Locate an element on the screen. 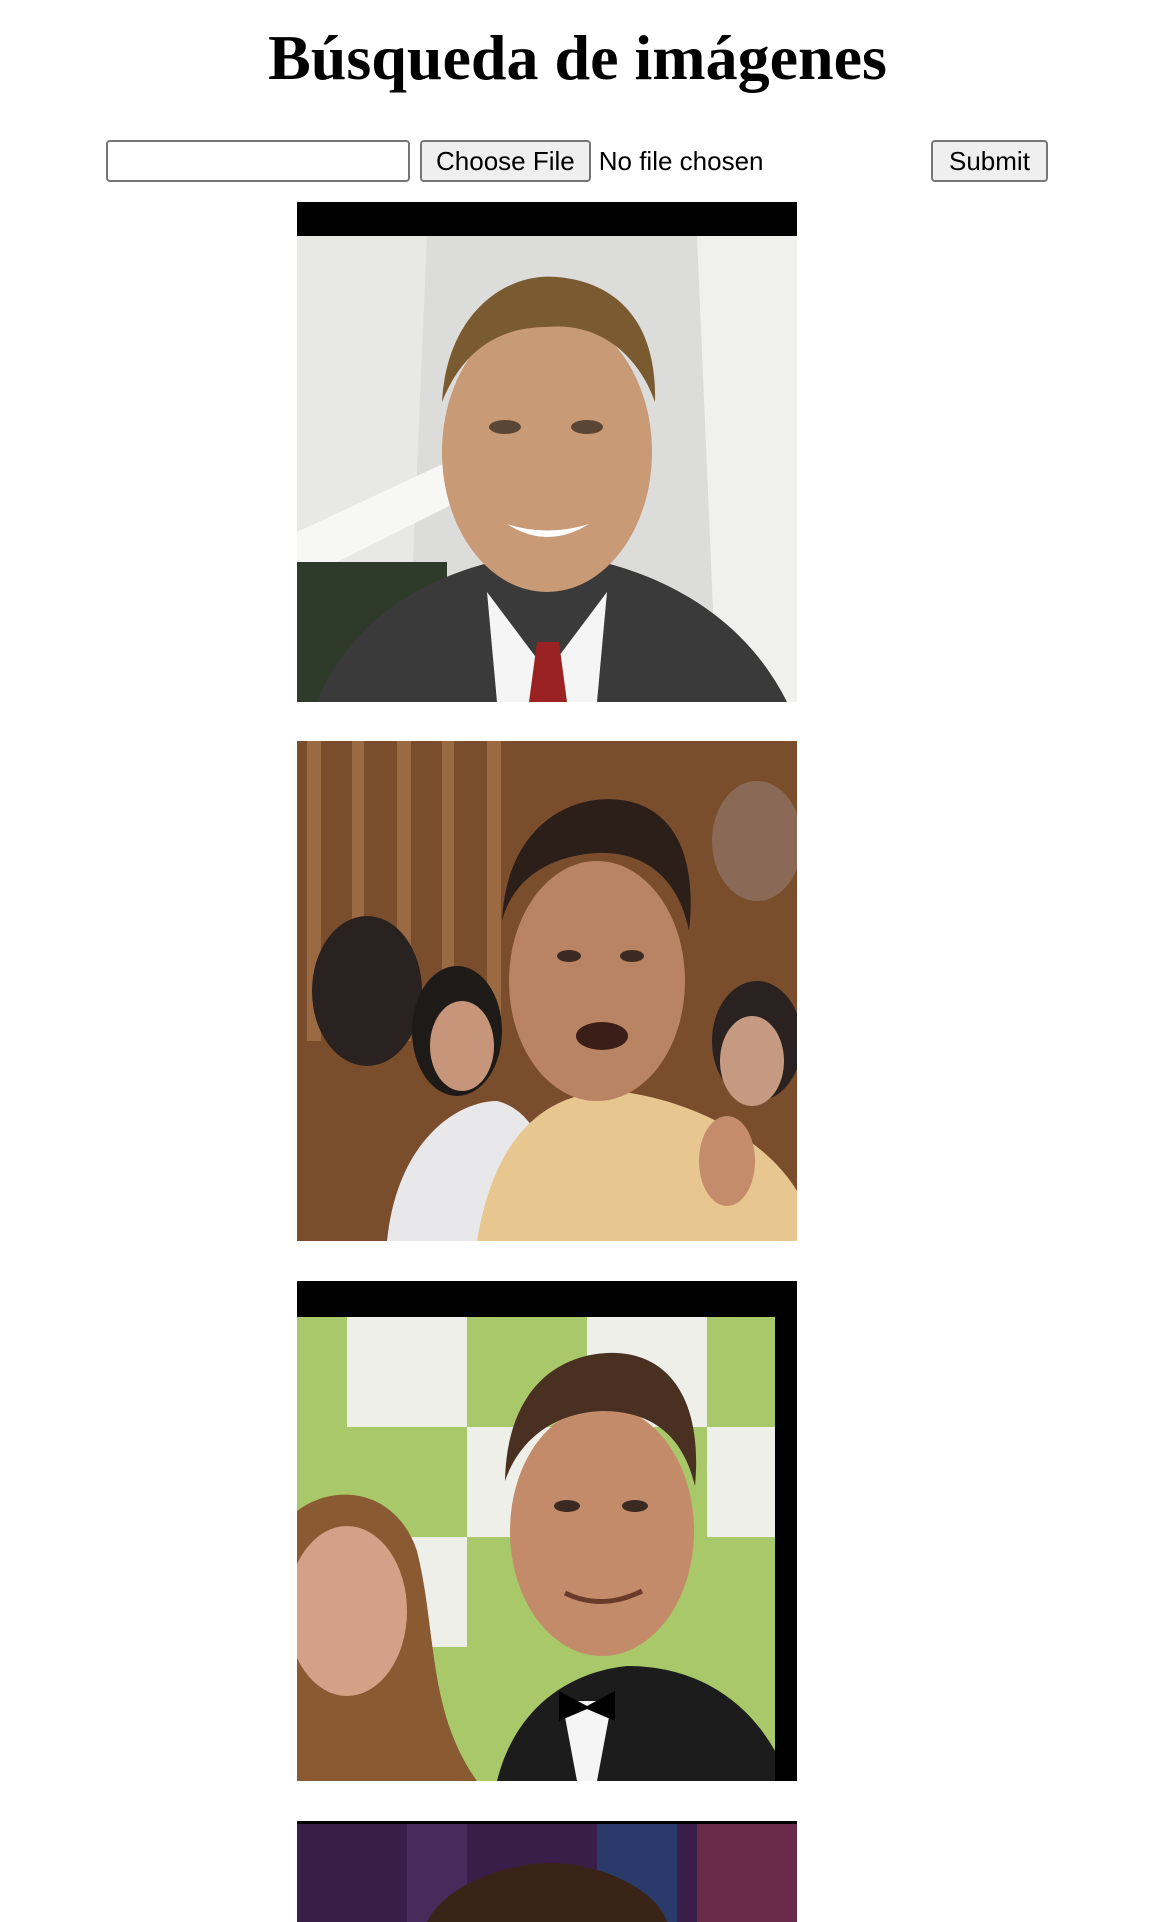 The height and width of the screenshot is (1922, 1170). choose-file-button: Choose File is located at coordinates (505, 161).